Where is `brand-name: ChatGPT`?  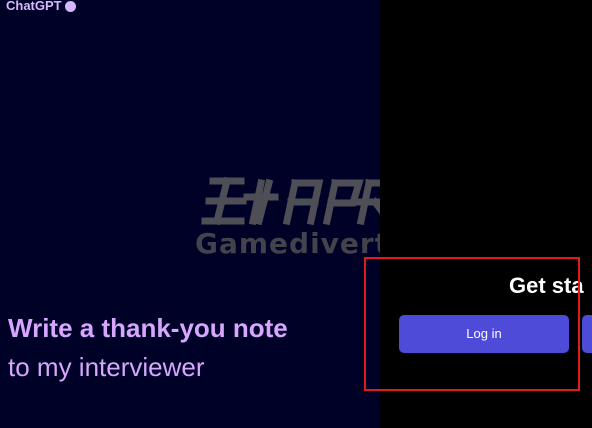 brand-name: ChatGPT is located at coordinates (34, 6).